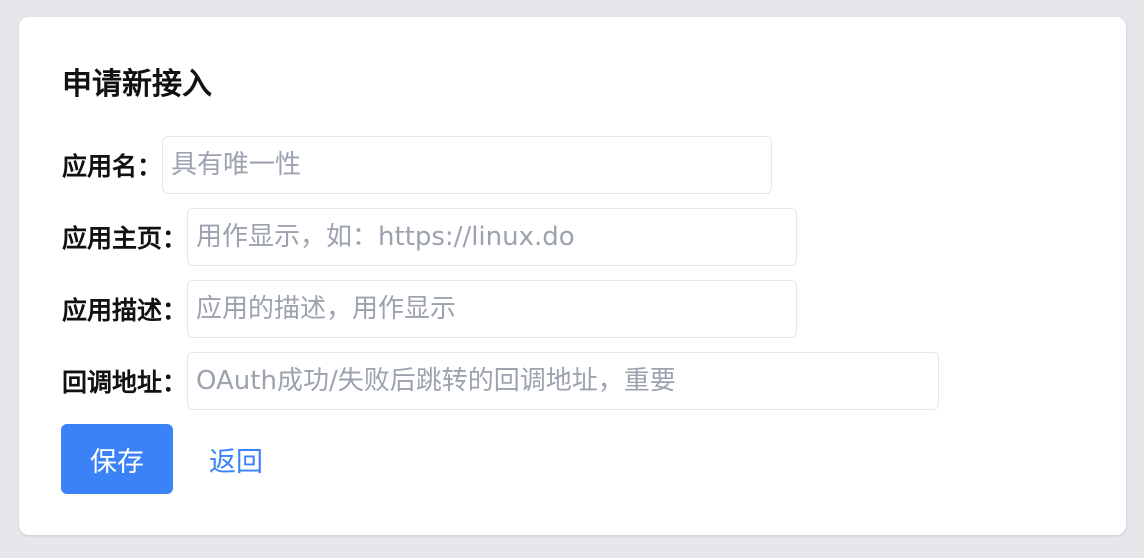 Image resolution: width=1144 pixels, height=558 pixels. I want to click on callback-url-row: 回调地址：, so click(501, 381).